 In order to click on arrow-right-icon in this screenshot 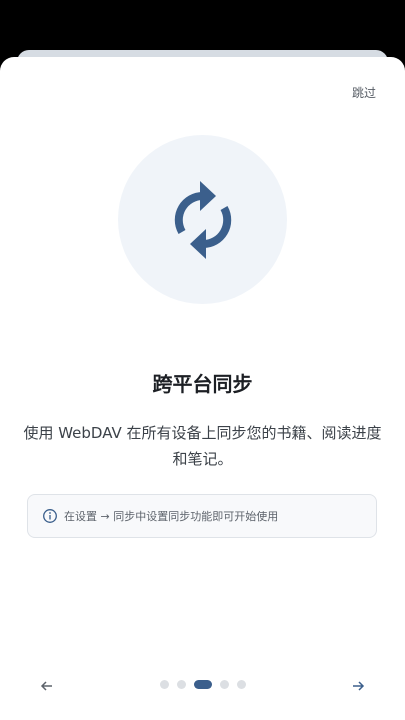, I will do `click(359, 686)`.